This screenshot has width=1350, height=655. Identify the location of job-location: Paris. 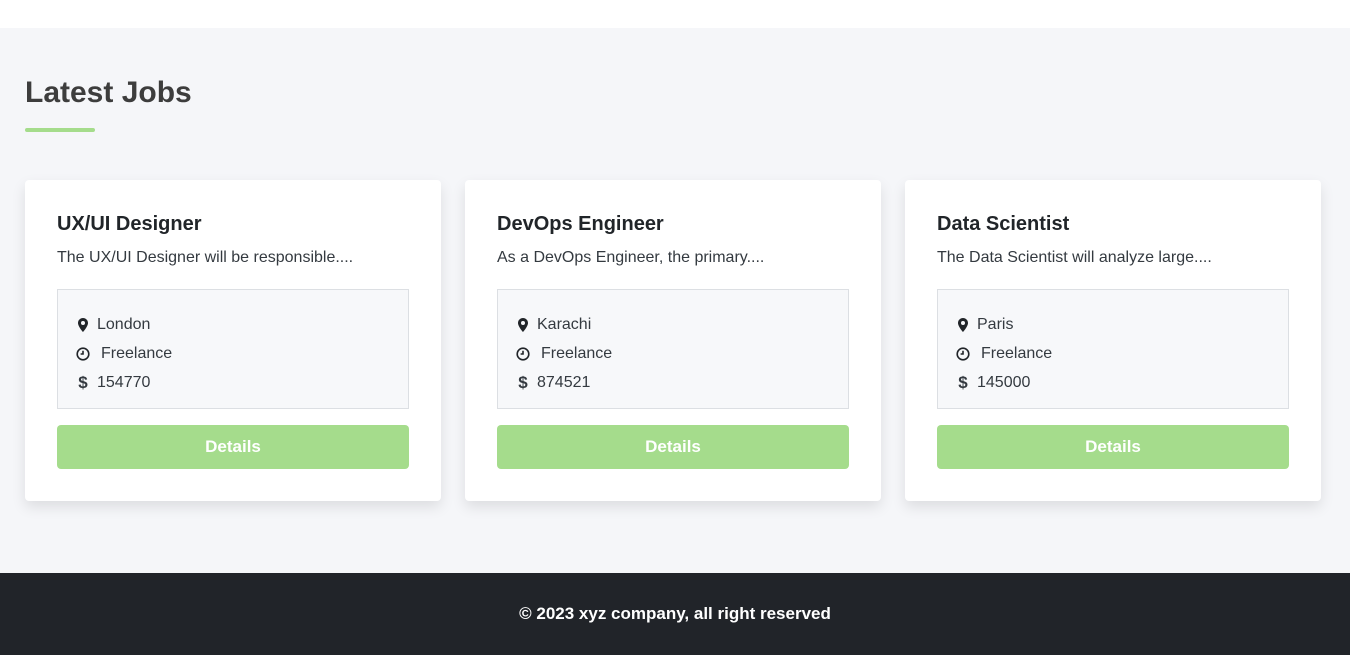
(995, 324).